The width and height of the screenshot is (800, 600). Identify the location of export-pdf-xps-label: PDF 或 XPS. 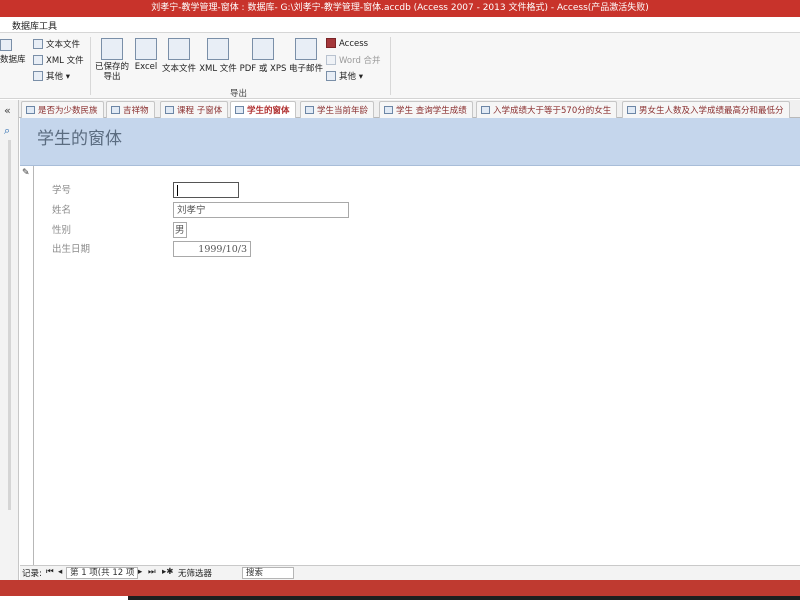
(263, 69).